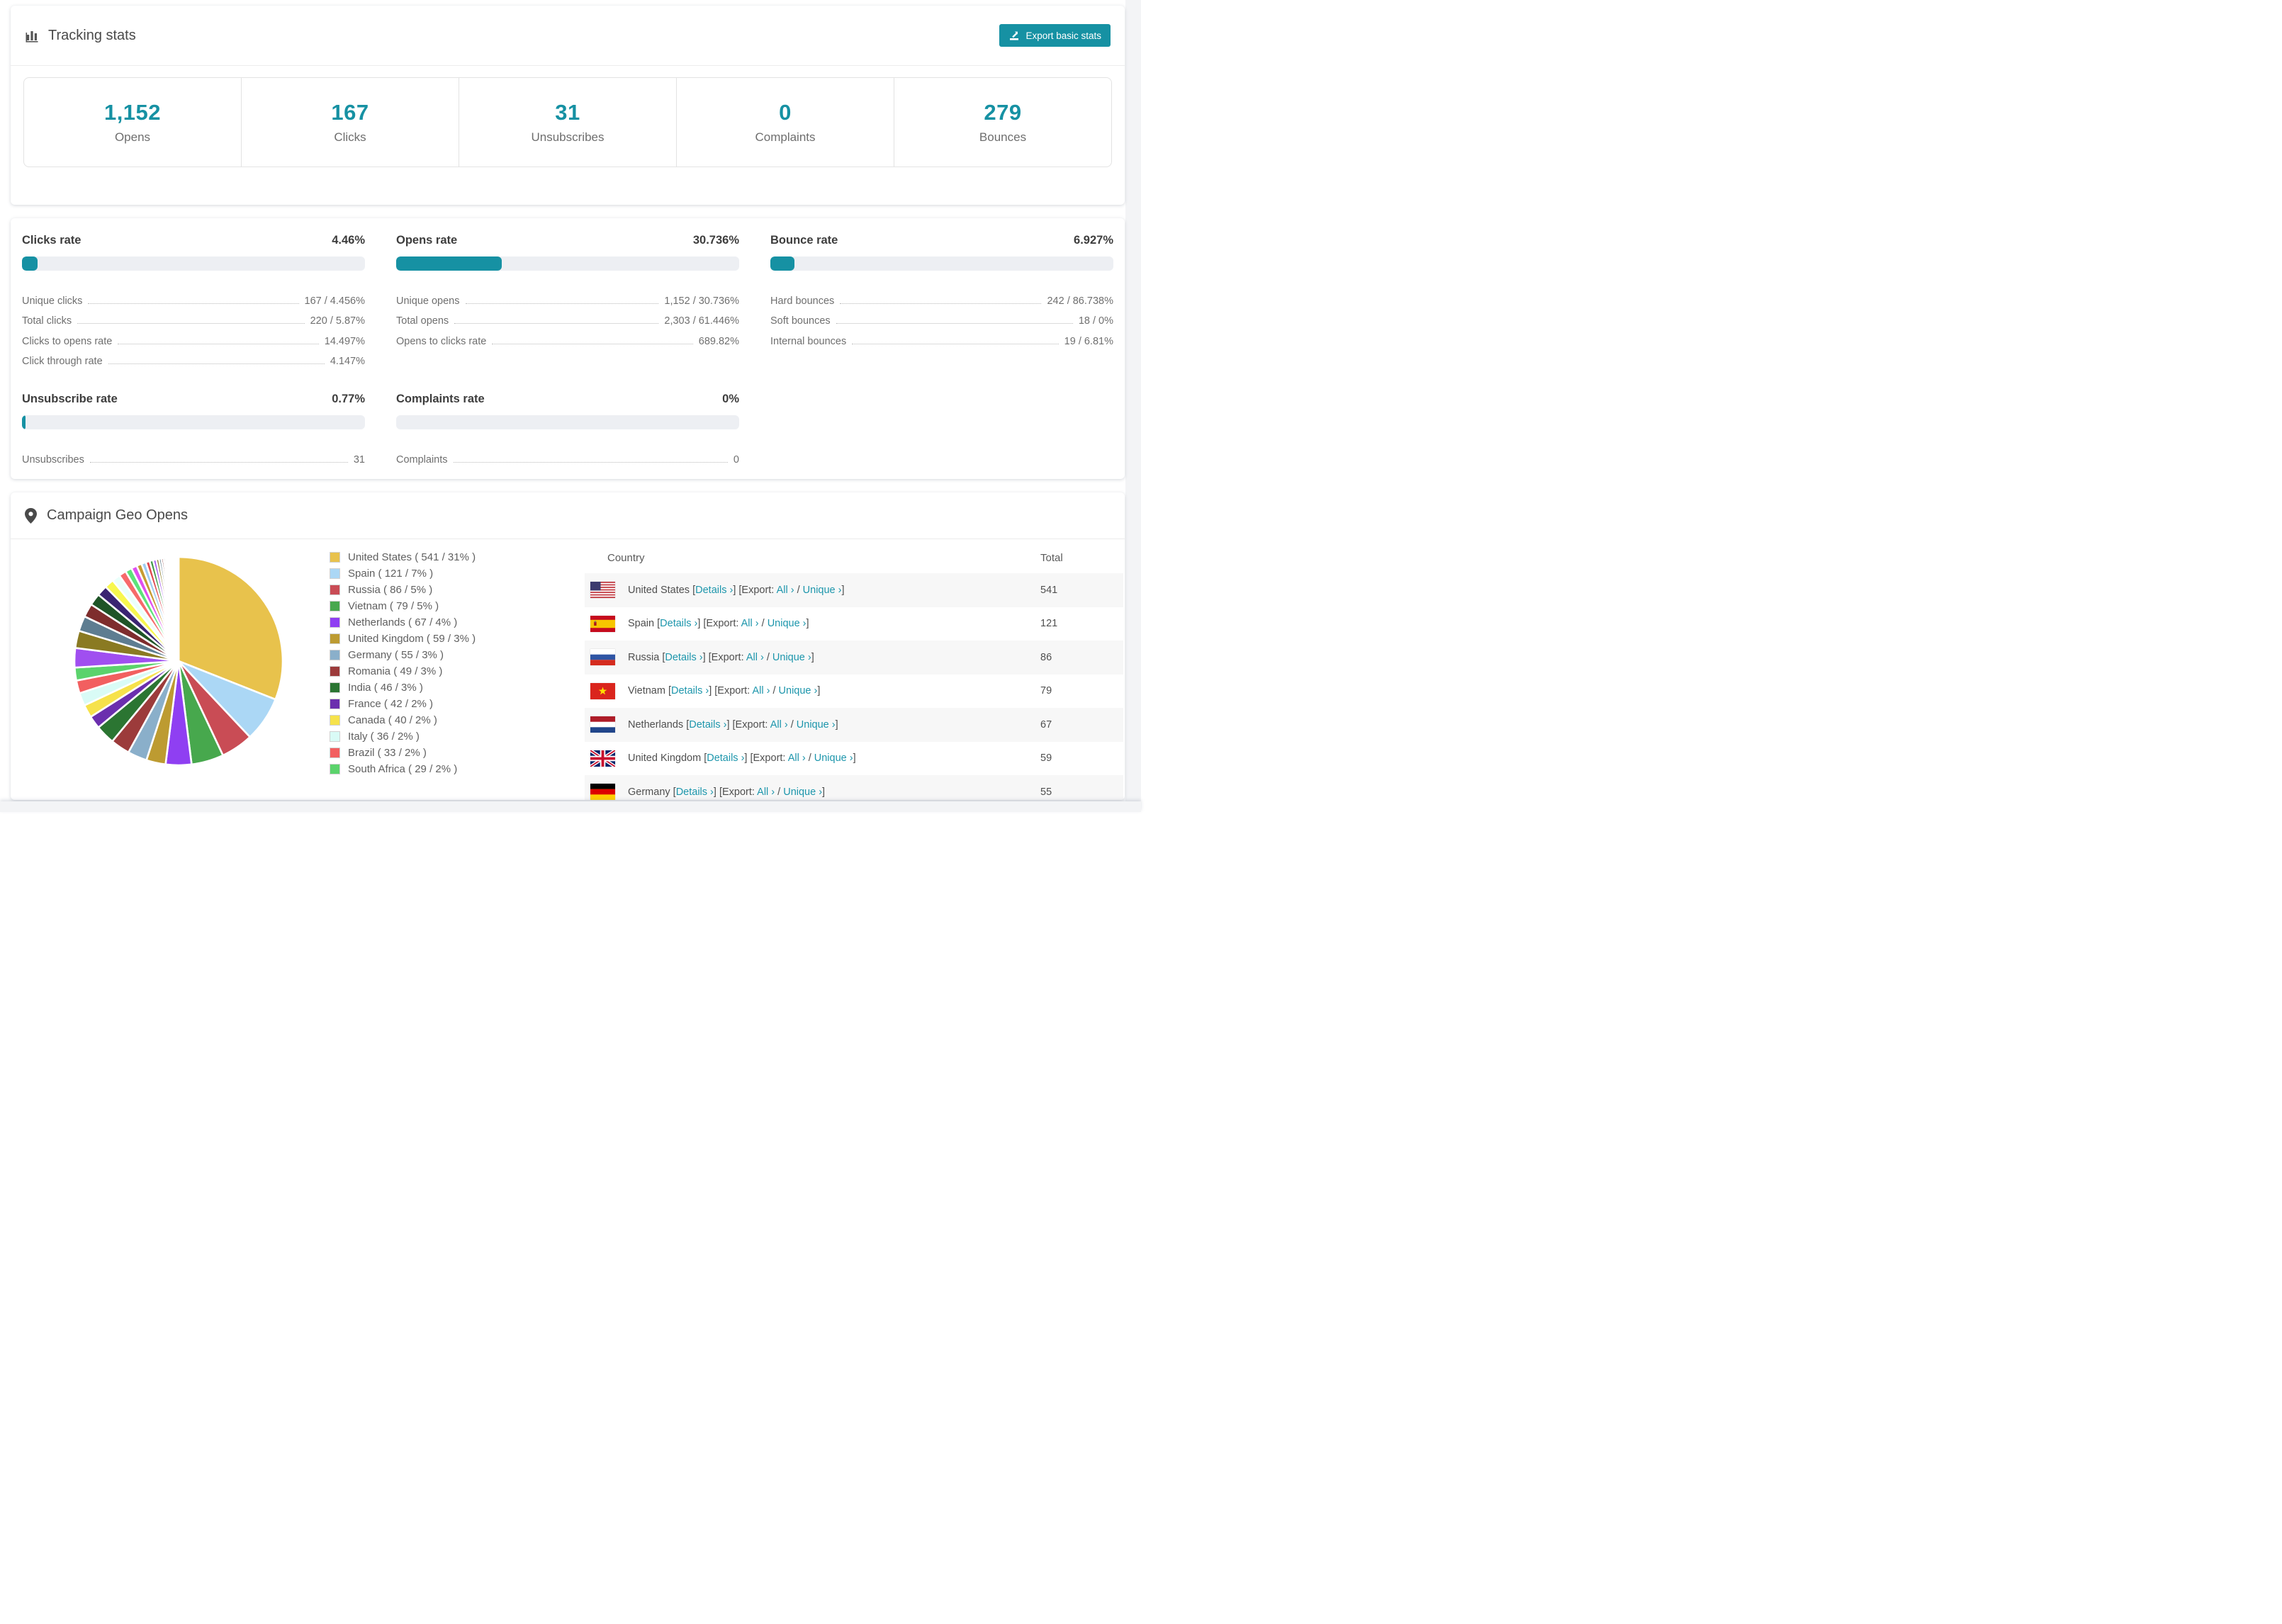 This screenshot has height=1624, width=2282. Describe the element at coordinates (1095, 321) in the screenshot. I see `detail-value: 18 / 0%` at that location.